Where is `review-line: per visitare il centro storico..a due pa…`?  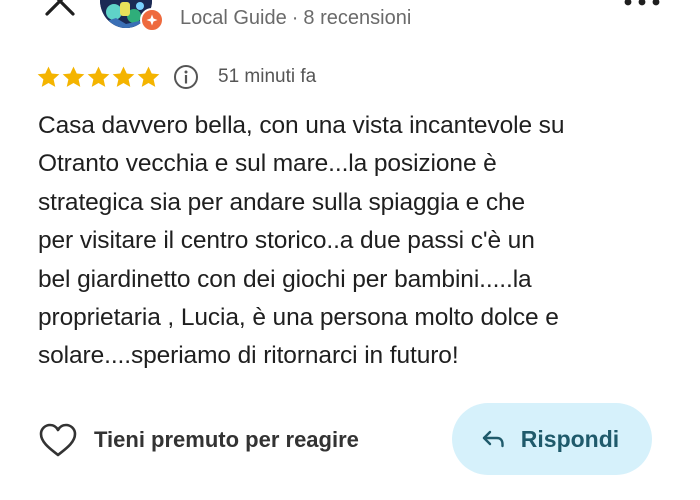 review-line: per visitare il centro storico..a due pa… is located at coordinates (286, 241).